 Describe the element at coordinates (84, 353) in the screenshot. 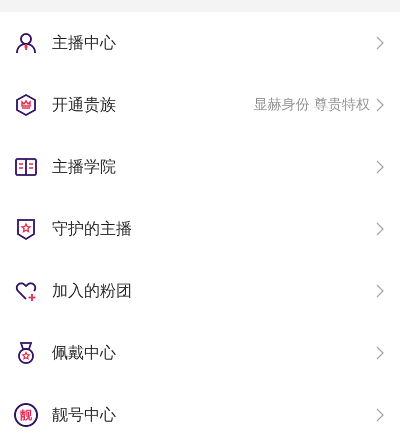

I see `menu-label: 佩戴中心` at that location.